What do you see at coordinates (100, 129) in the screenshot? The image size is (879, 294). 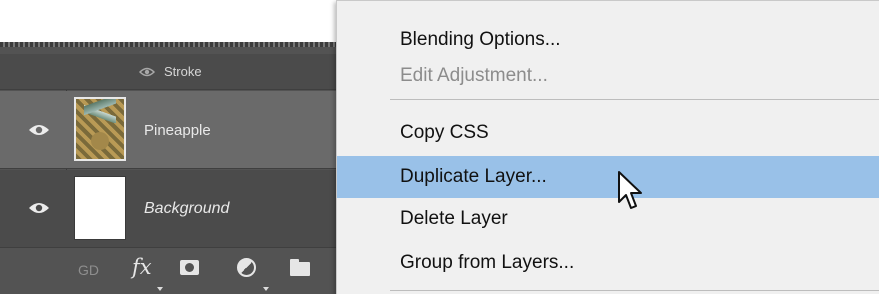 I see `layer-thumbnail-pineapple` at bounding box center [100, 129].